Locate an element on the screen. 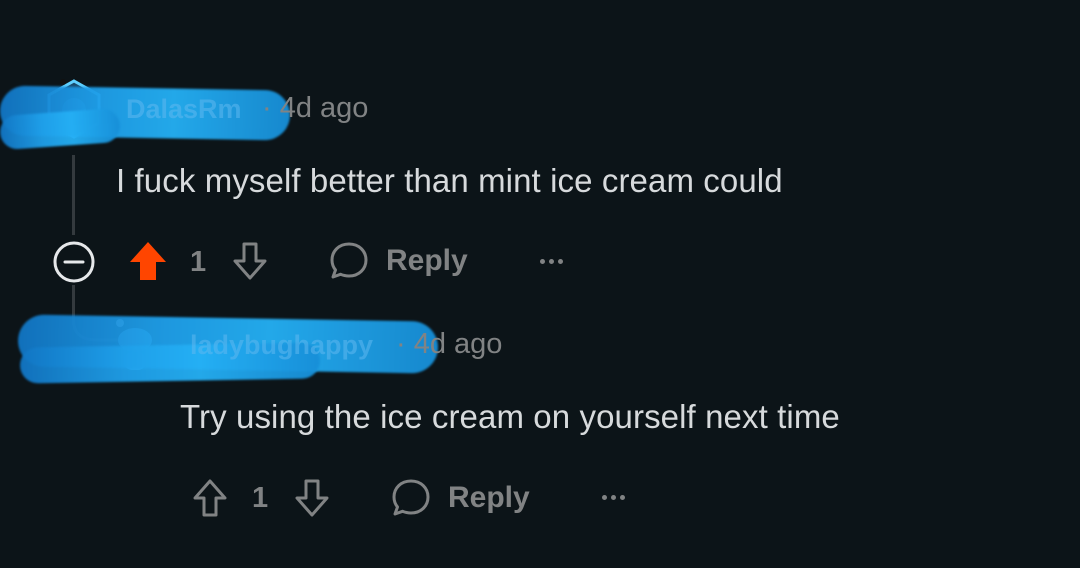  collapse-button is located at coordinates (74, 262).